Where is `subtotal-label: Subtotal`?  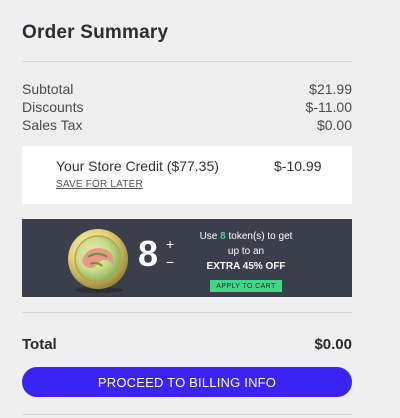
subtotal-label: Subtotal is located at coordinates (48, 89).